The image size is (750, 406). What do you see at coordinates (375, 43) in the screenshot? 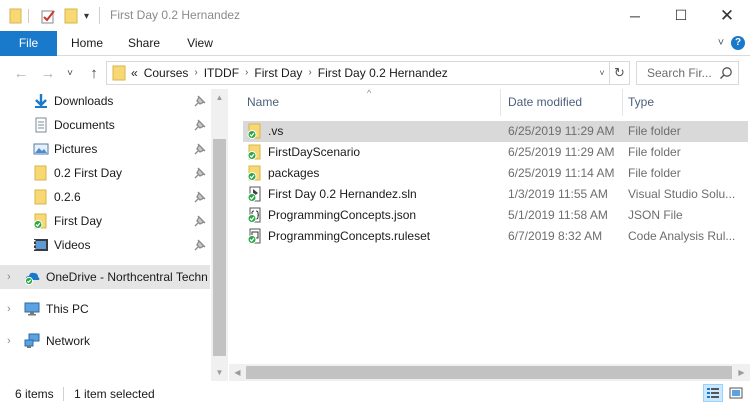
I see `ribbon-tabs: File Home Share View ˅ ?` at bounding box center [375, 43].